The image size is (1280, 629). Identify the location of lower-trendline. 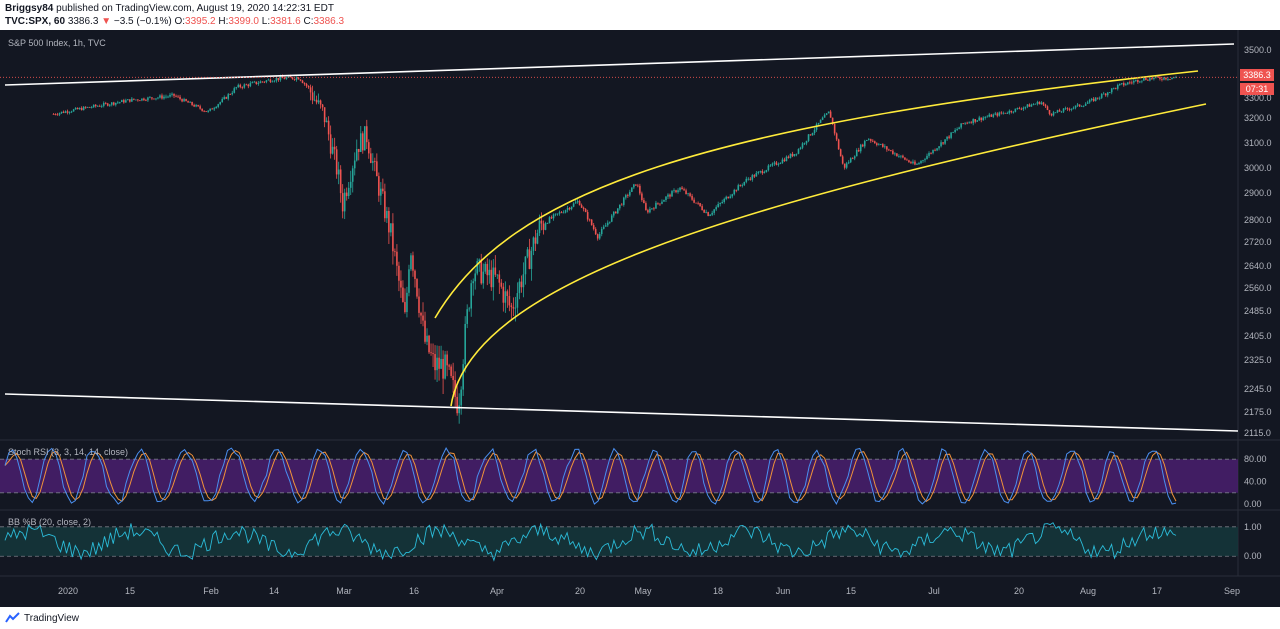
(621, 412).